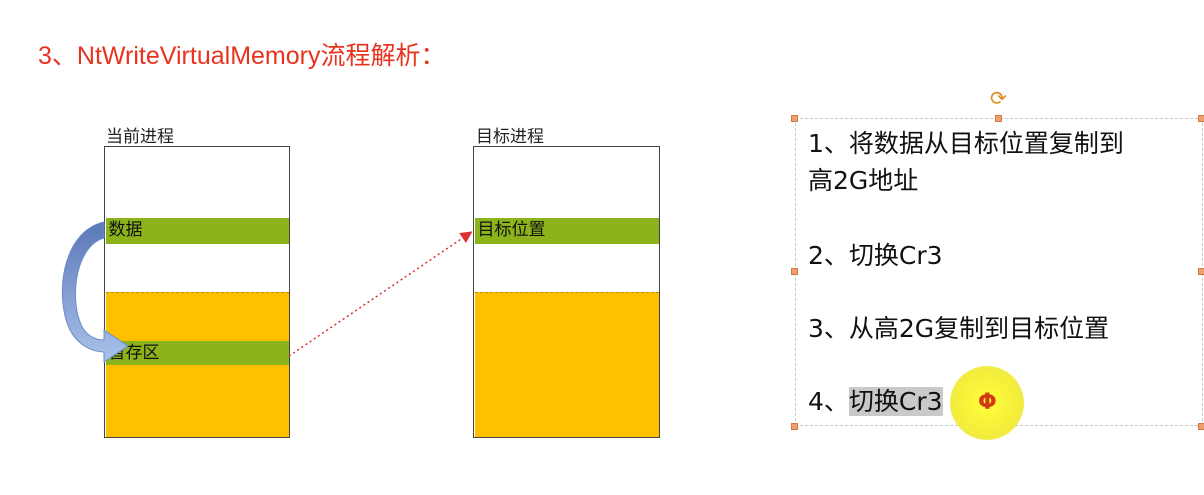  Describe the element at coordinates (966, 143) in the screenshot. I see `step-1-line-1: 1、将数据从目标位置复制到` at that location.